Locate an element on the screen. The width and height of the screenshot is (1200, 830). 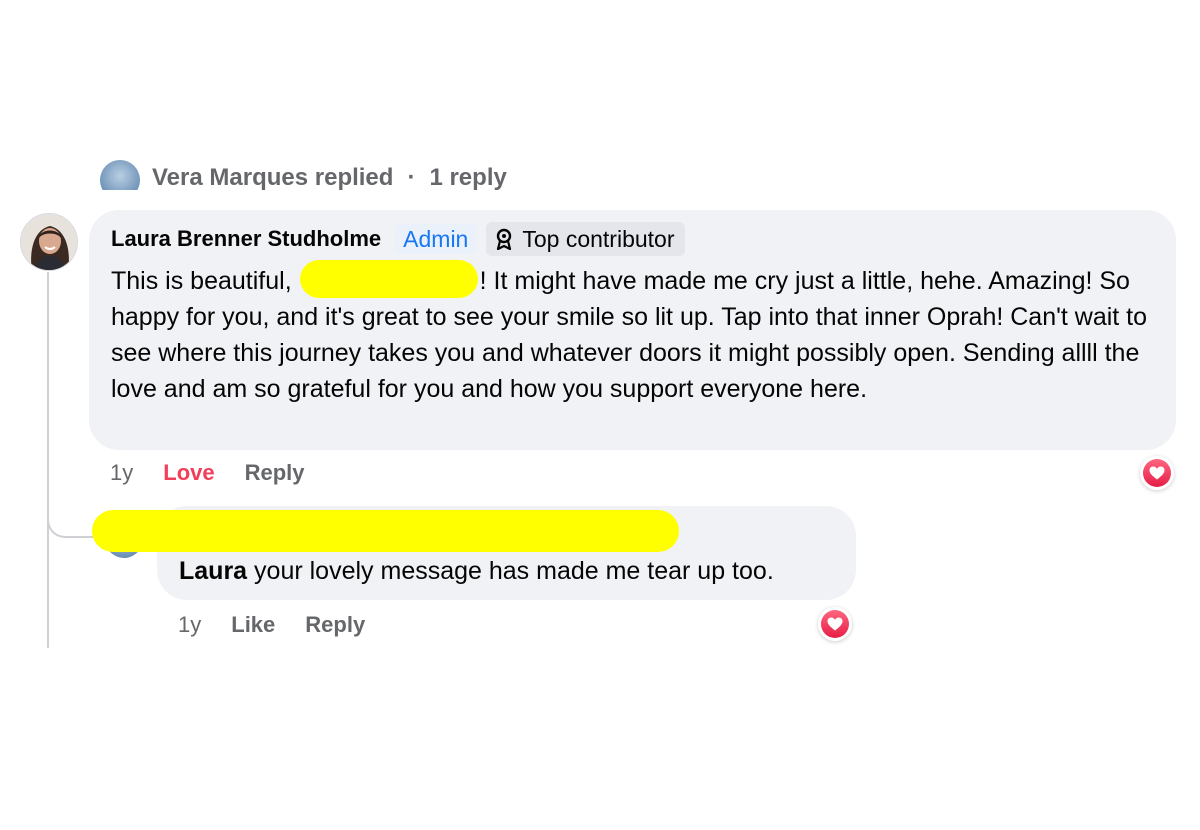
previous-replies-text: Vera Marques replied · 1 reply is located at coordinates (329, 177).